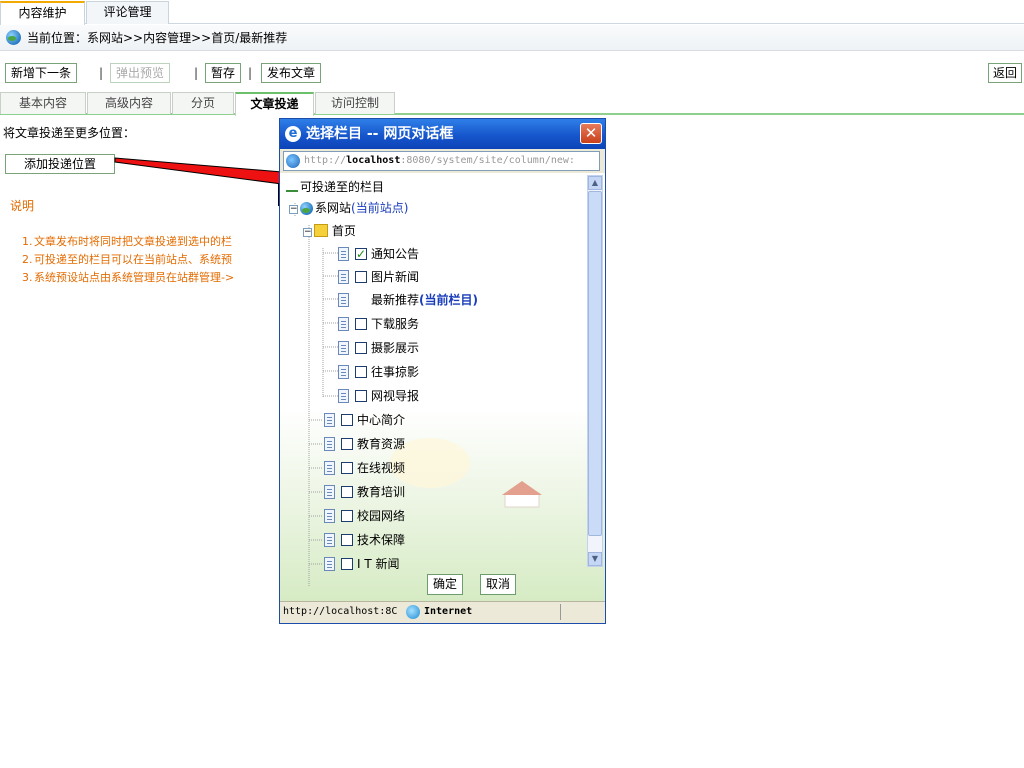 Image resolution: width=1024 pixels, height=768 pixels. Describe the element at coordinates (595, 559) in the screenshot. I see `scroll-down-icon: ▼` at that location.